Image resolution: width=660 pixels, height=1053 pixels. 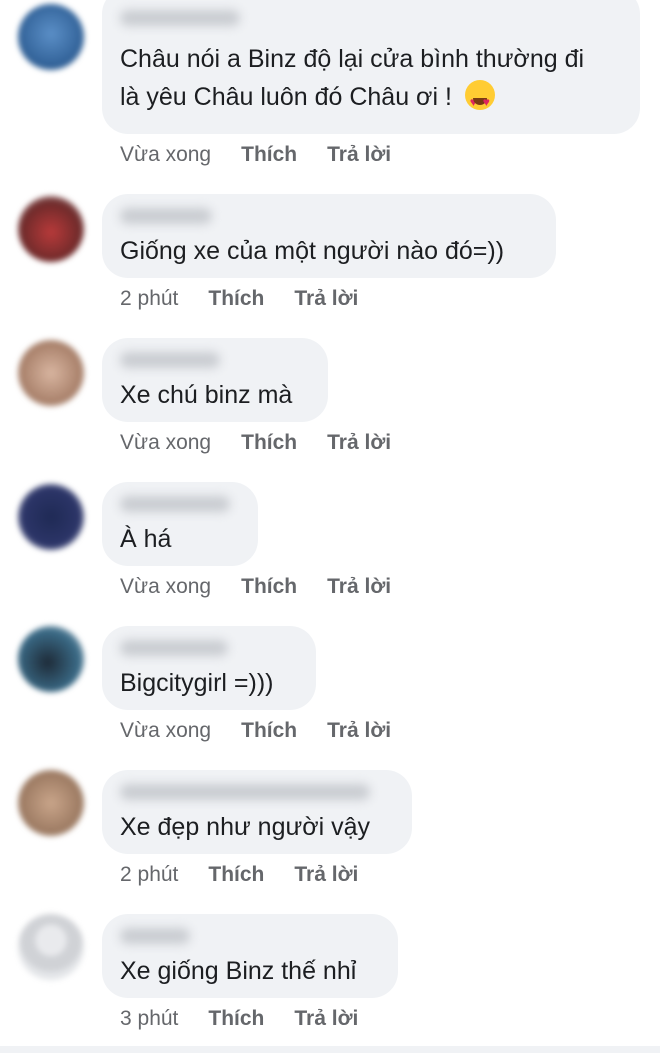 I want to click on comment-text: Giống xe của một người nào đó=)), so click(x=312, y=251).